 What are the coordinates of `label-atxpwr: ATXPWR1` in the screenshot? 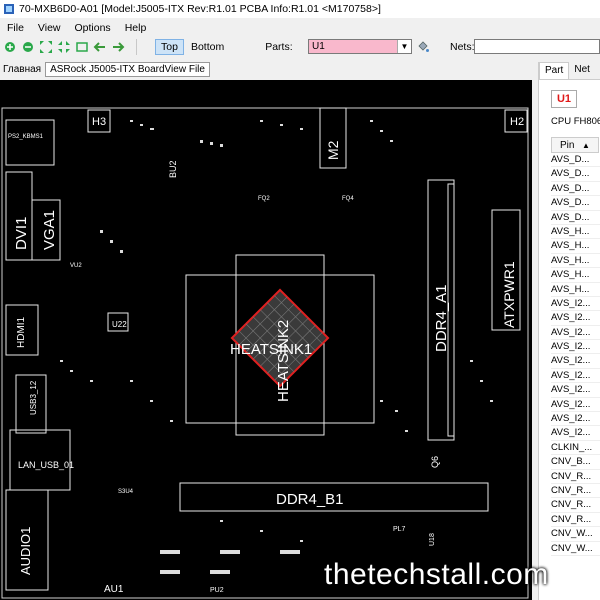 It's located at (509, 294).